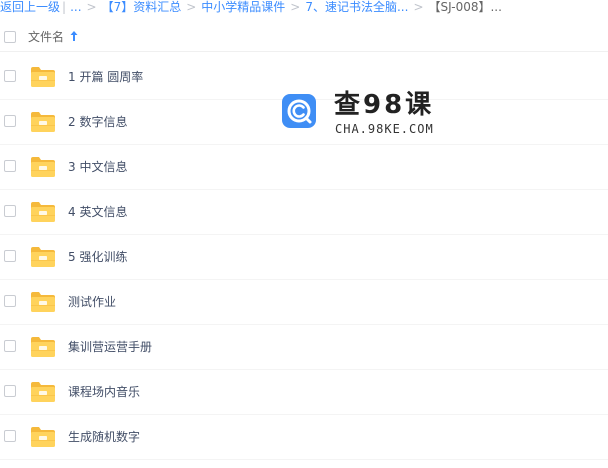 The height and width of the screenshot is (468, 608). I want to click on file-row: 1 开篇 圆周率, so click(304, 77).